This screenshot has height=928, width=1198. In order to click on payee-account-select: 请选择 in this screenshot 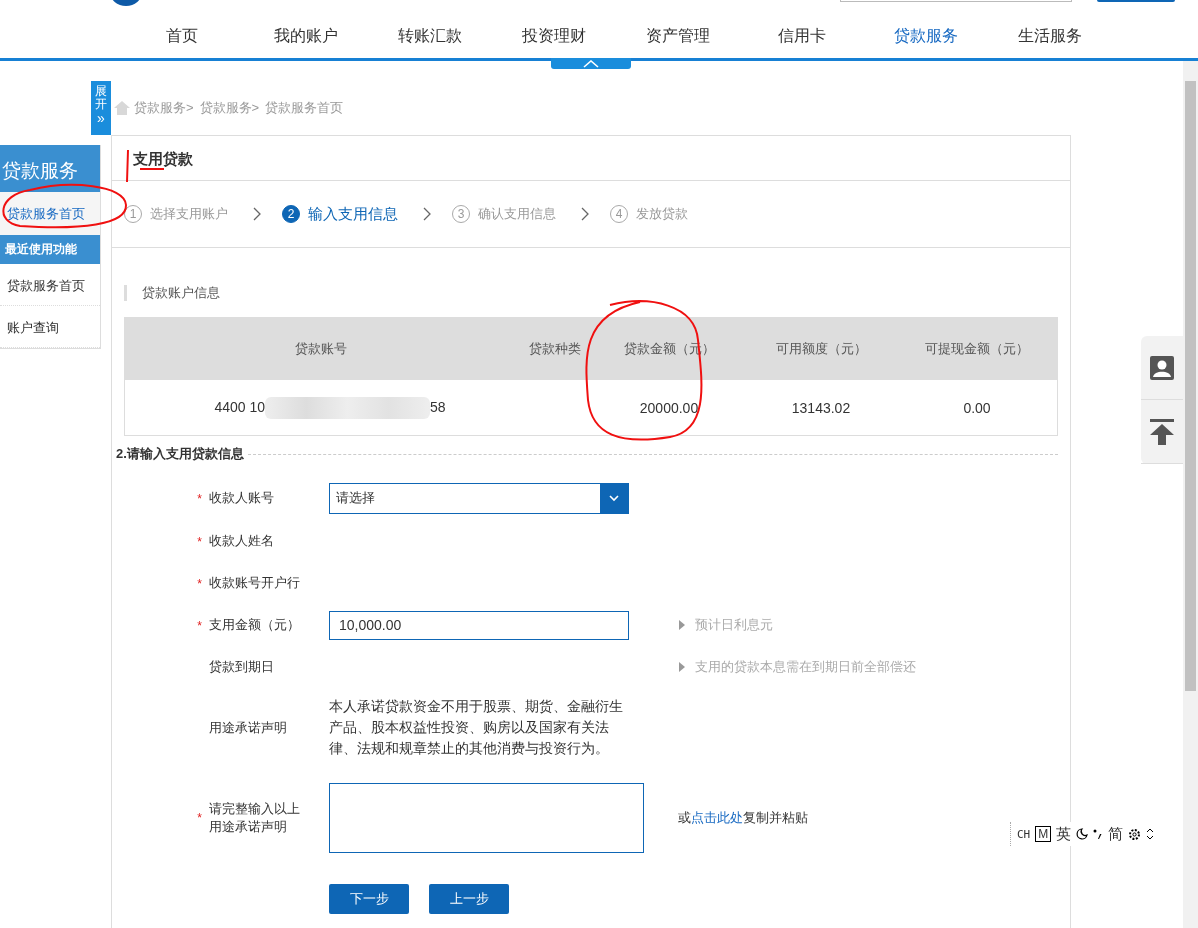, I will do `click(479, 498)`.